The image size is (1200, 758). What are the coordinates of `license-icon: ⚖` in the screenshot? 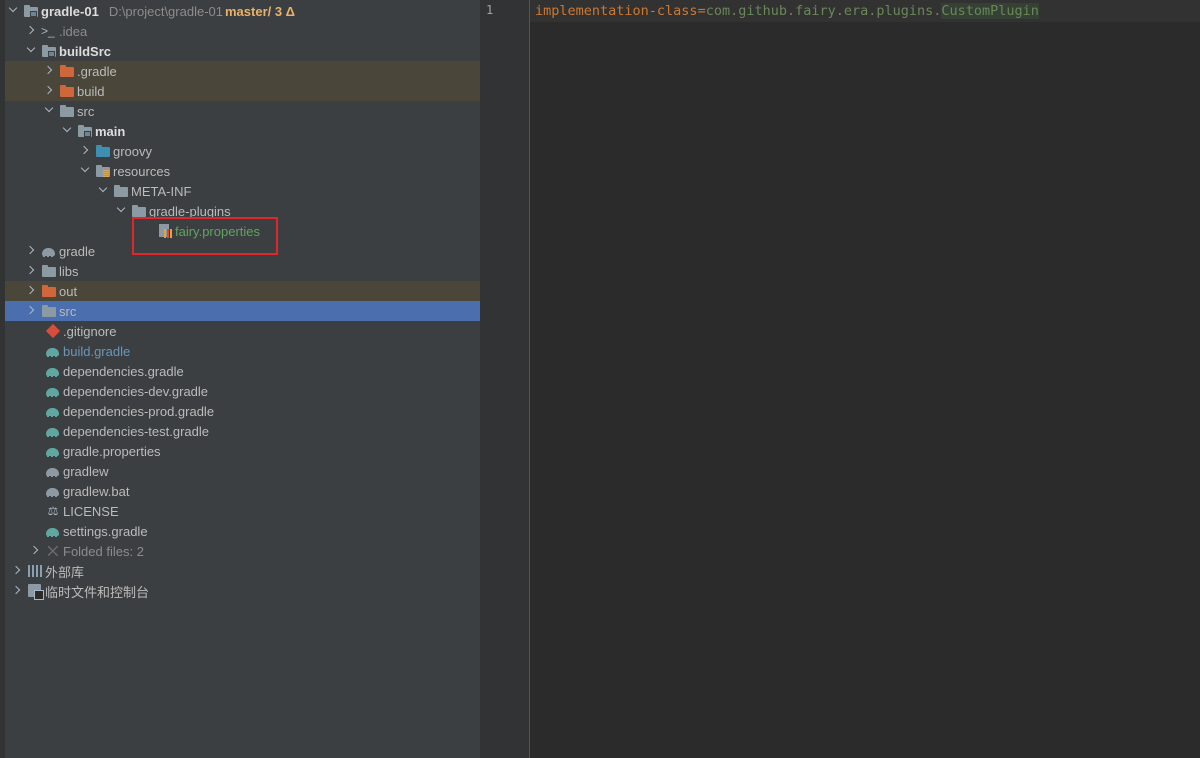 It's located at (53, 511).